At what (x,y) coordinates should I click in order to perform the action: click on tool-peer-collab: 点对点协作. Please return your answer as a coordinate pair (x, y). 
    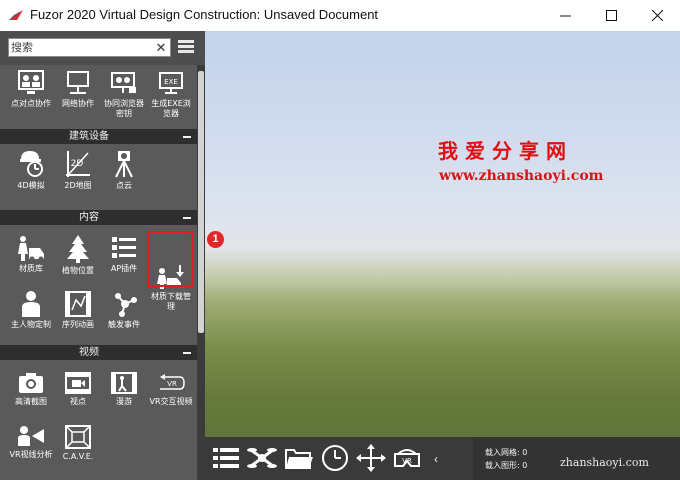
    Looking at the image, I should click on (31, 89).